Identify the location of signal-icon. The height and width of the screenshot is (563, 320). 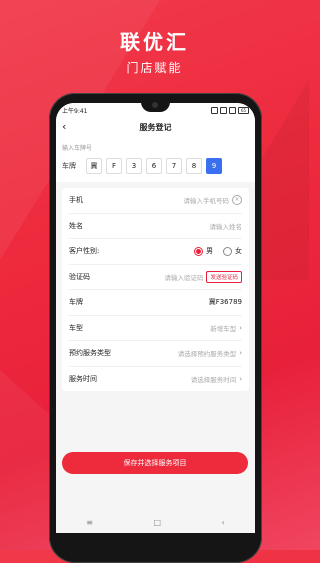
(223, 110).